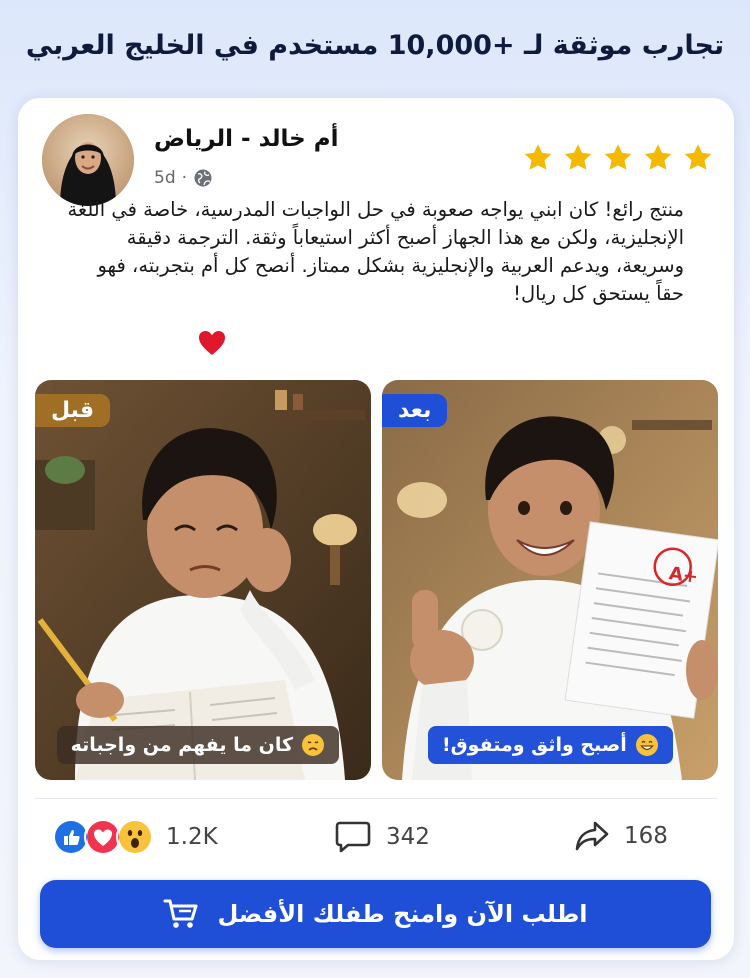 The image size is (750, 978). What do you see at coordinates (212, 343) in the screenshot?
I see `heart-icon` at bounding box center [212, 343].